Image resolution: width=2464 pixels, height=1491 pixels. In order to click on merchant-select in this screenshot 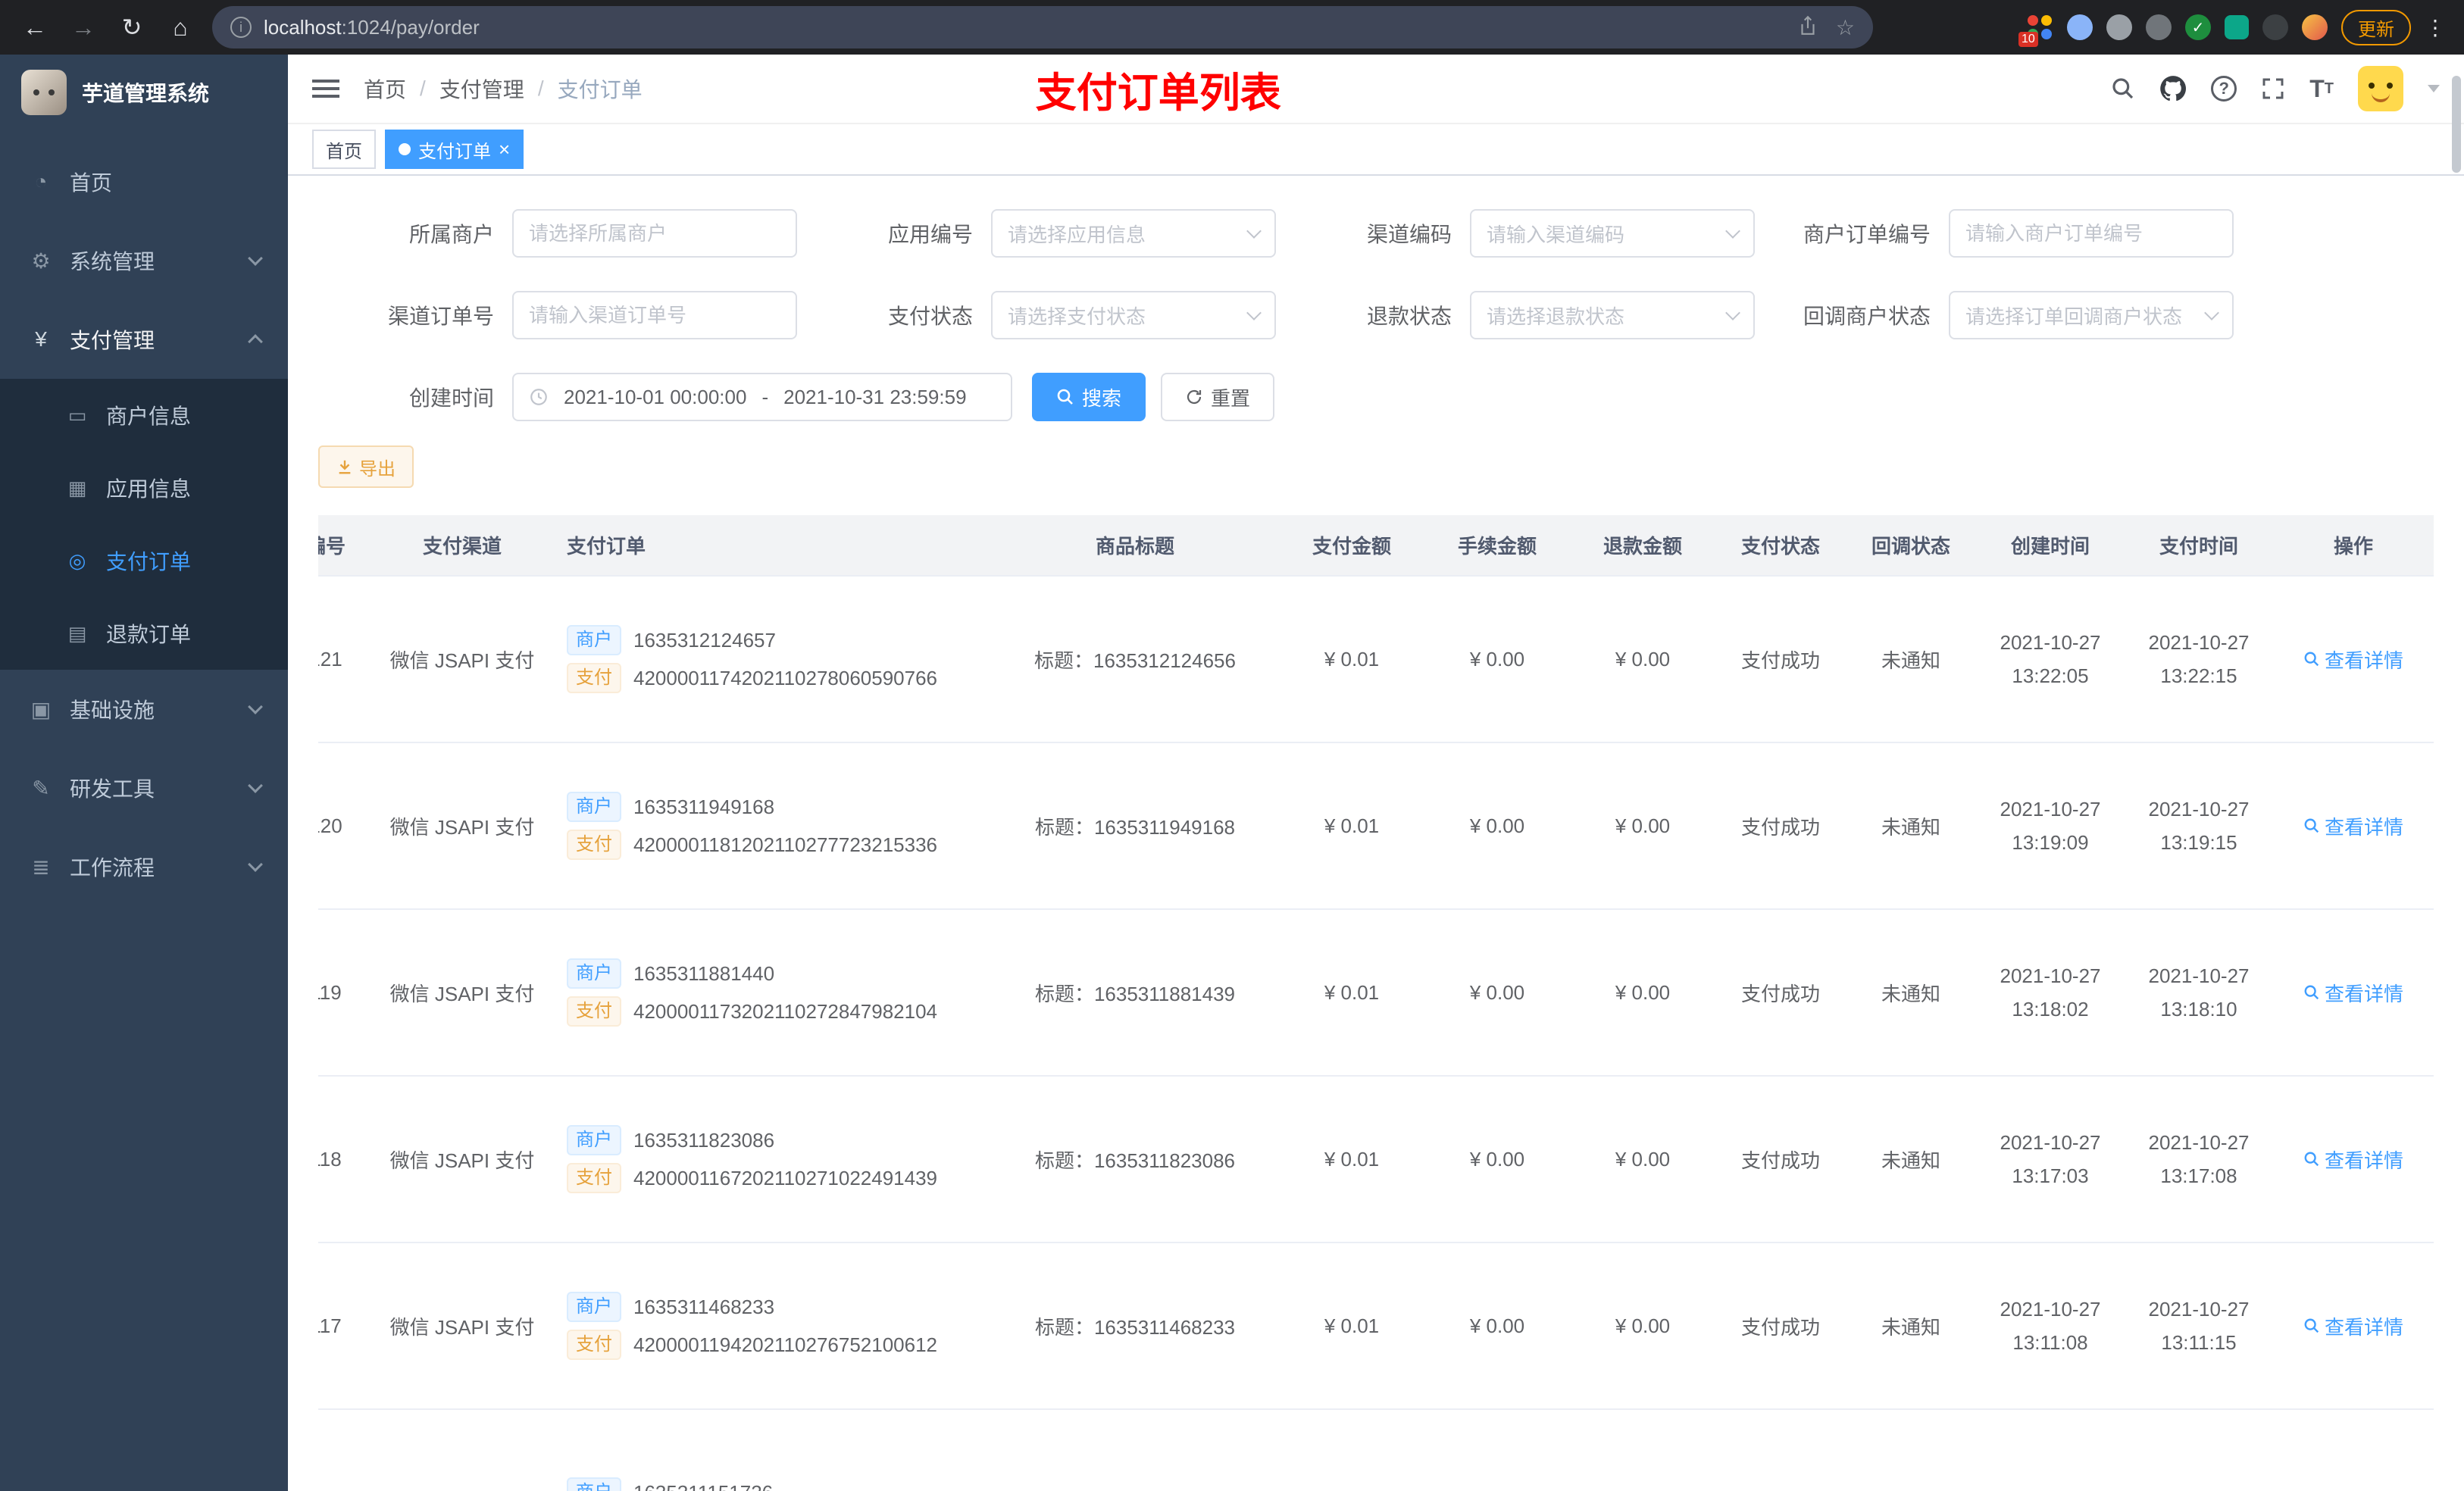, I will do `click(654, 233)`.